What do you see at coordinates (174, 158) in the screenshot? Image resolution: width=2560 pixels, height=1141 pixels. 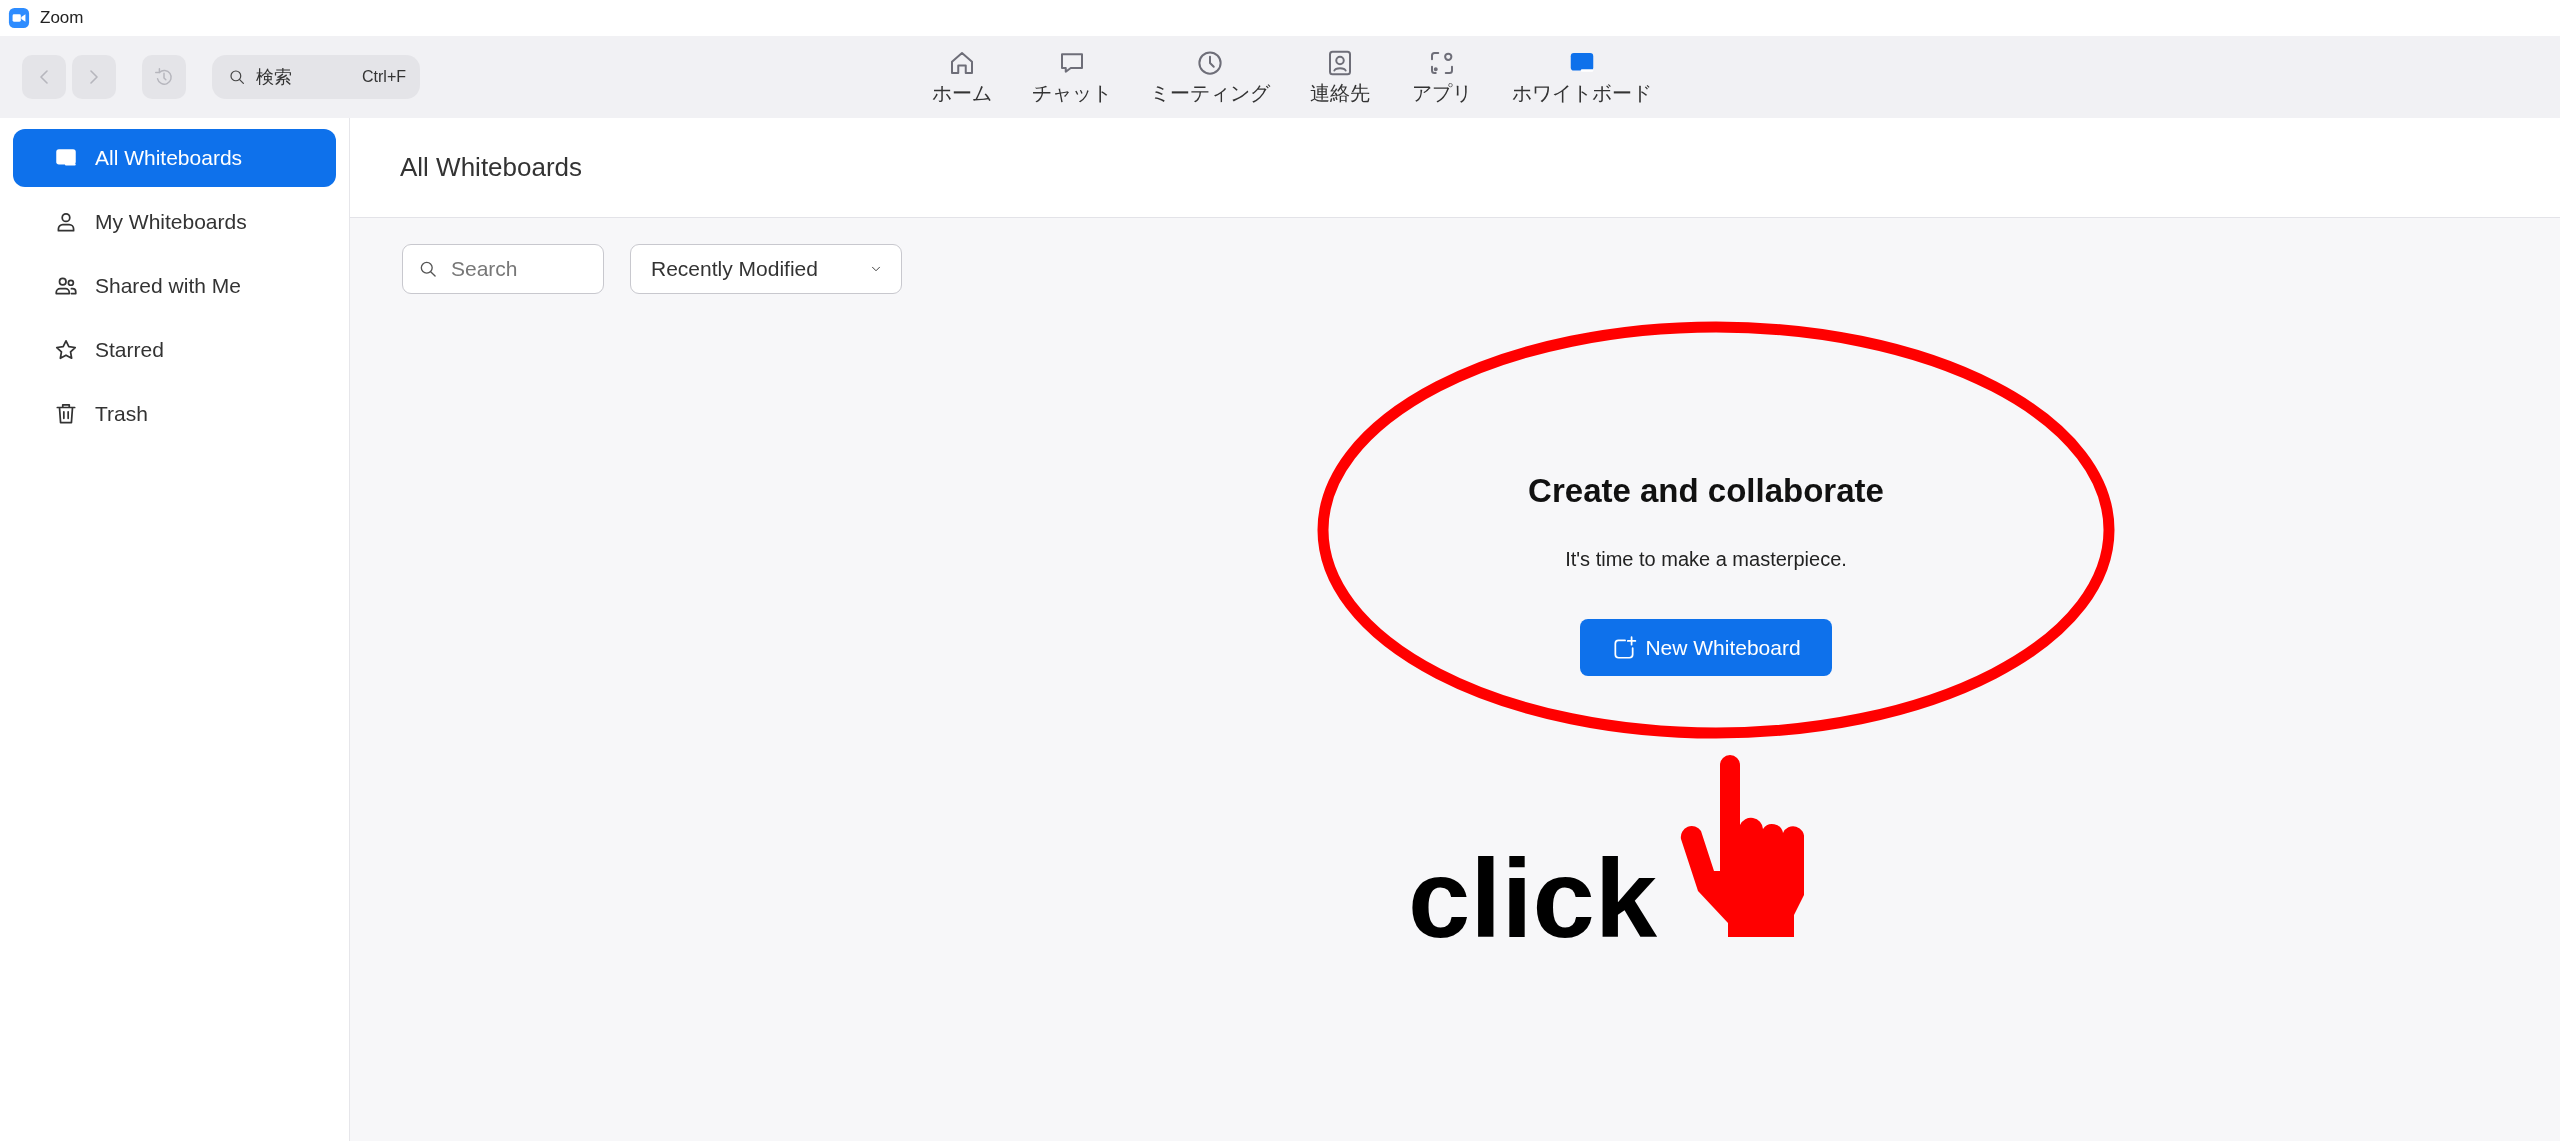 I see `sidebar-item: All Whiteboards` at bounding box center [174, 158].